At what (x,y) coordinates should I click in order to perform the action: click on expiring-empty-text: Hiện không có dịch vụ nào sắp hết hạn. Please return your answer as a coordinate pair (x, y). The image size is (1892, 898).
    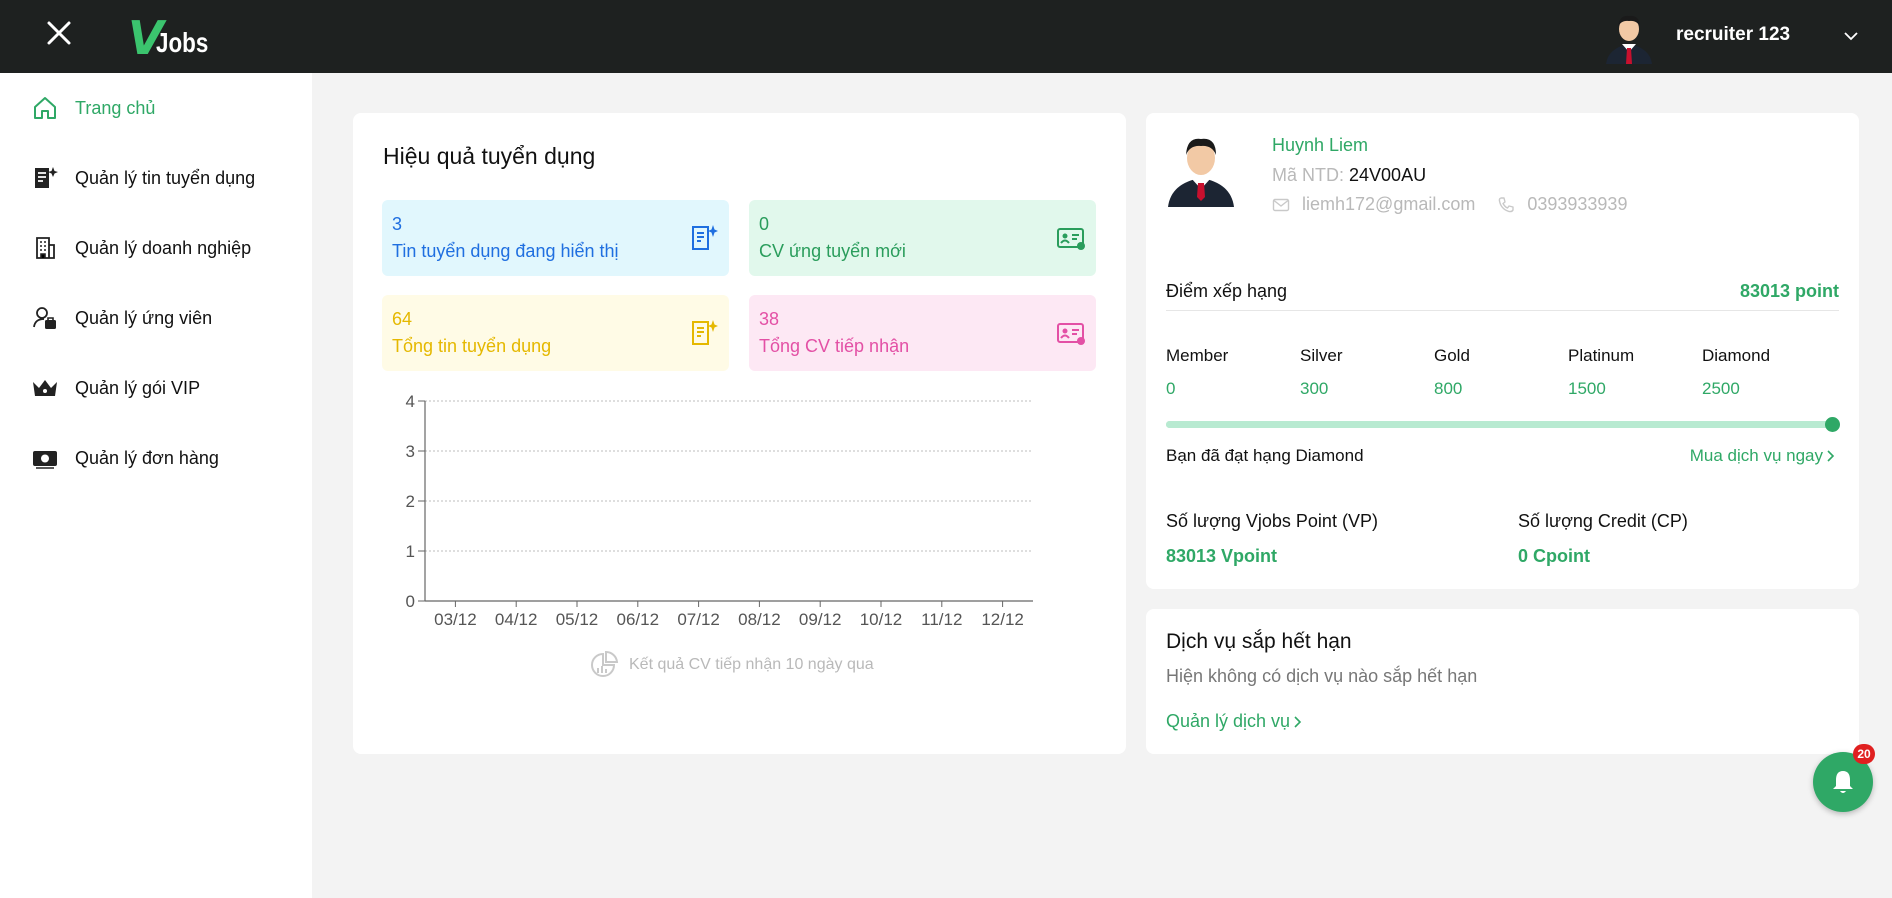
    Looking at the image, I should click on (1322, 676).